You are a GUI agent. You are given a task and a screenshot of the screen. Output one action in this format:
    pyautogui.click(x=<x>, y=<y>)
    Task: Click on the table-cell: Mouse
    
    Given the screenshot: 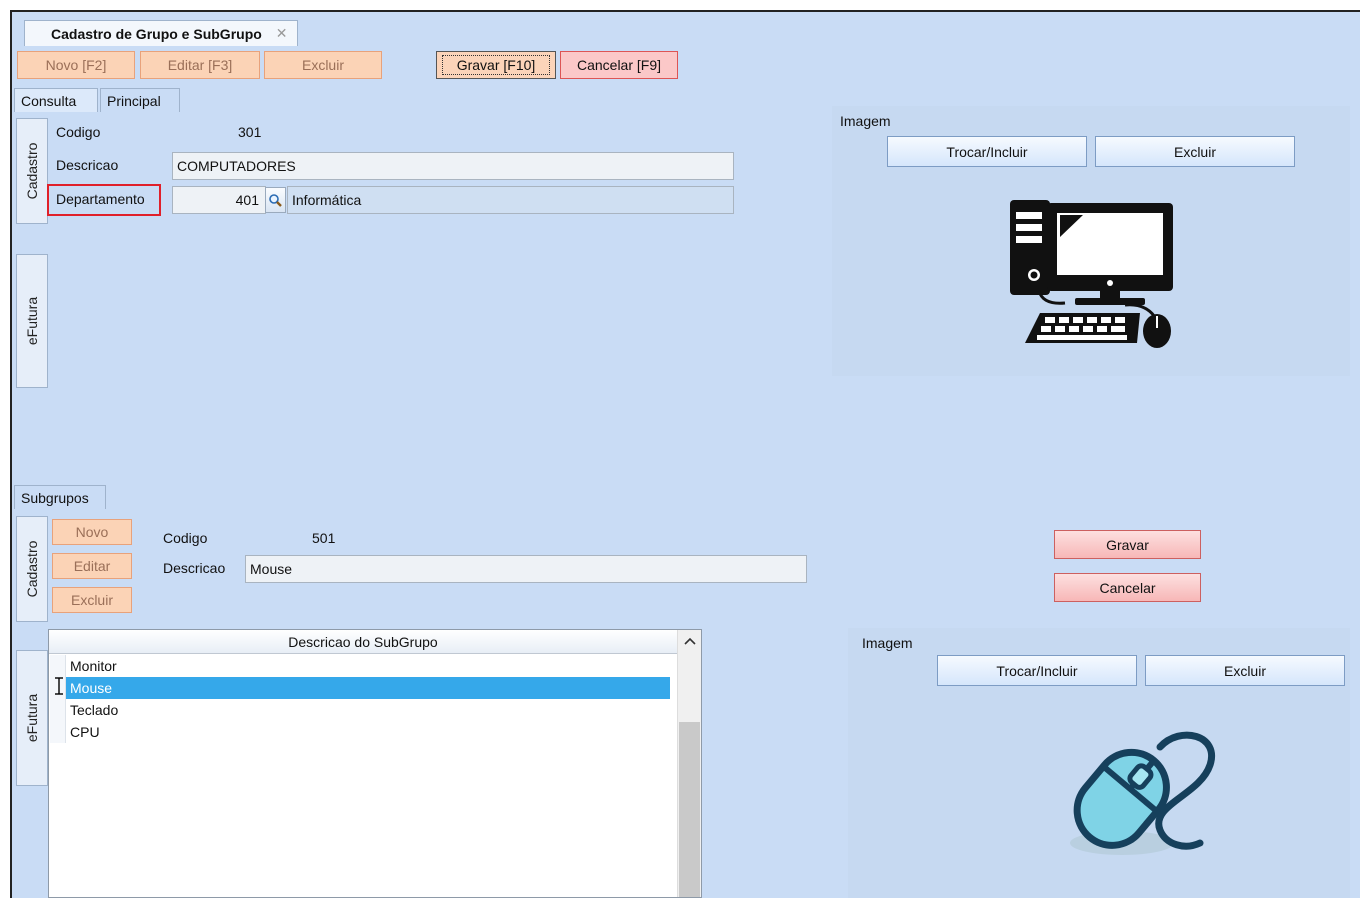 What is the action you would take?
    pyautogui.click(x=91, y=688)
    